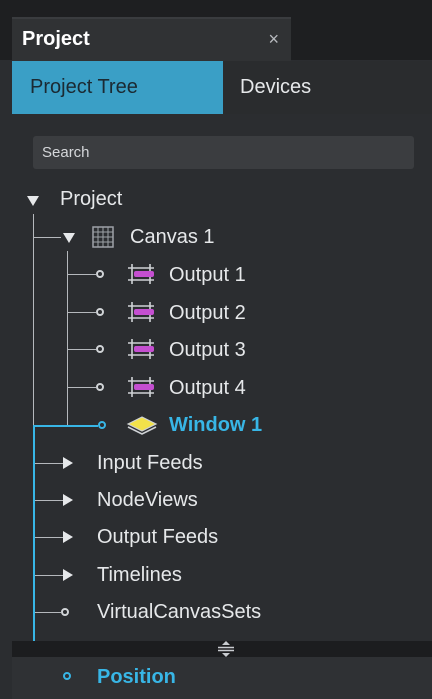 The height and width of the screenshot is (699, 432). What do you see at coordinates (147, 500) in the screenshot?
I see `tree-item-folder: NodeViews` at bounding box center [147, 500].